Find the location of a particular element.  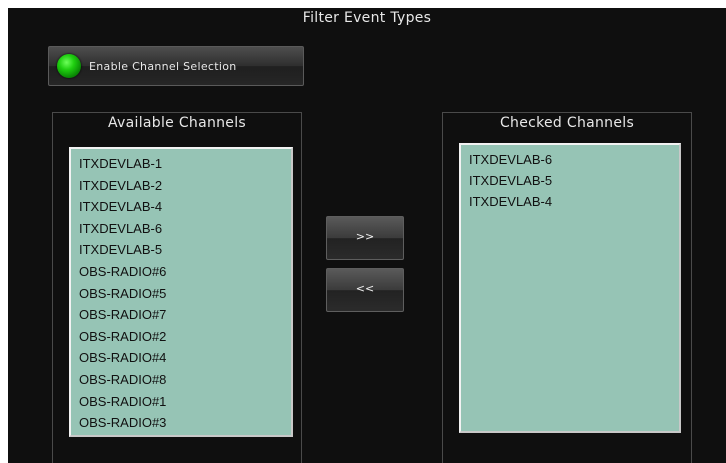

enable-channel-selection-button: Enable Channel Selection is located at coordinates (176, 66).